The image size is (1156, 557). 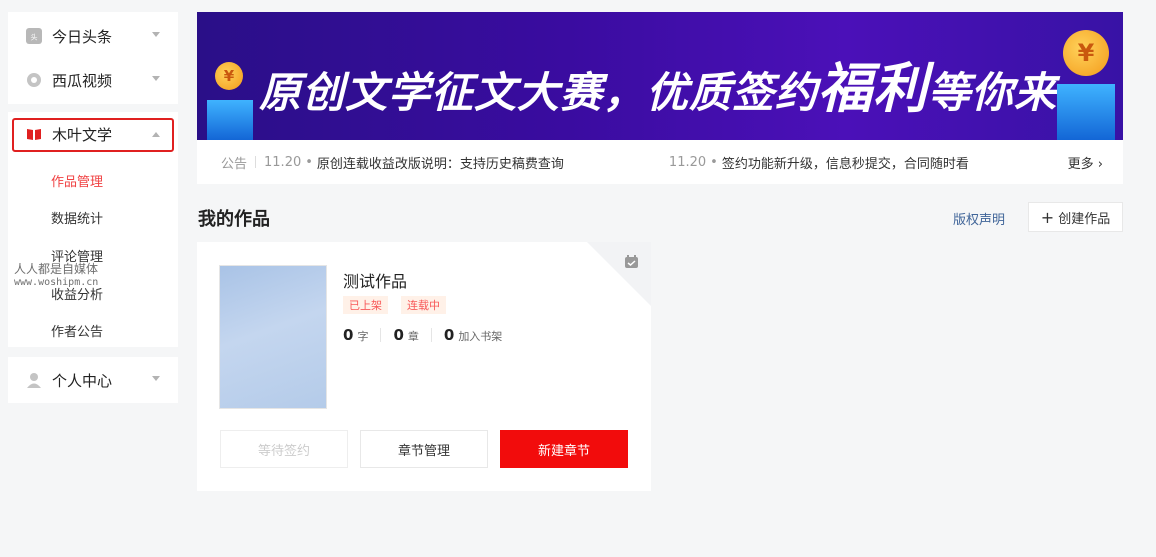 I want to click on sidebar-item-label: 今日头条, so click(x=82, y=36).